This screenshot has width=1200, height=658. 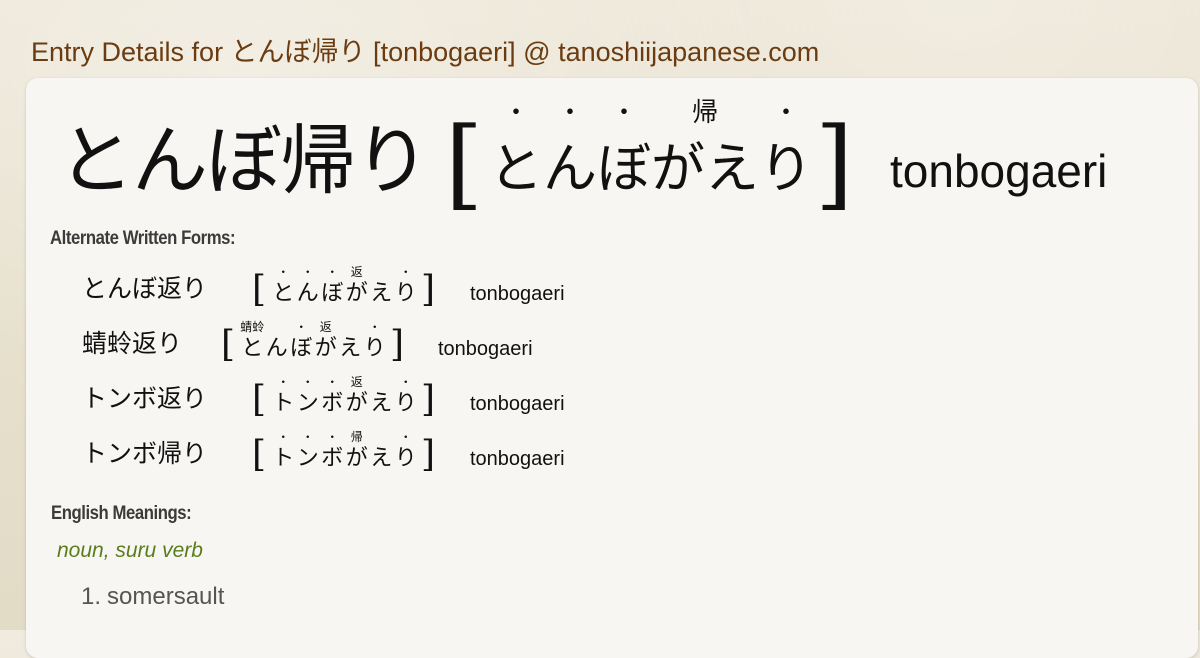 I want to click on entry-romaji: tonbogaeri, so click(x=999, y=171).